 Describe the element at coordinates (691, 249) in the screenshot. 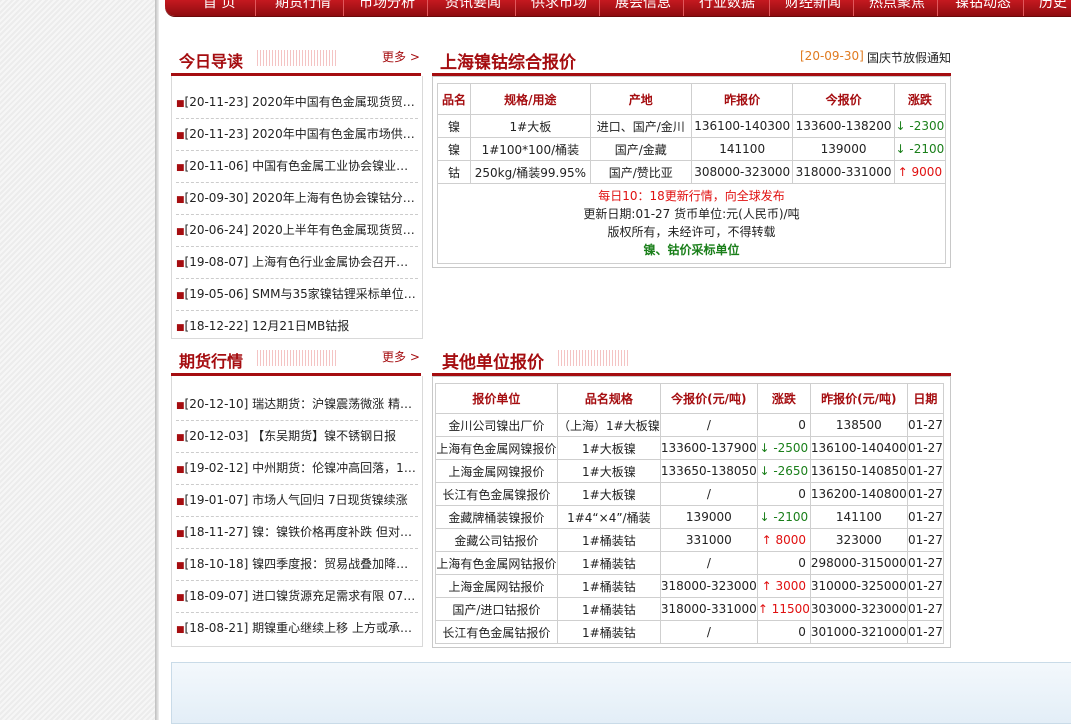

I see `benchmark-units-link: 镍、钴价采标单位` at that location.